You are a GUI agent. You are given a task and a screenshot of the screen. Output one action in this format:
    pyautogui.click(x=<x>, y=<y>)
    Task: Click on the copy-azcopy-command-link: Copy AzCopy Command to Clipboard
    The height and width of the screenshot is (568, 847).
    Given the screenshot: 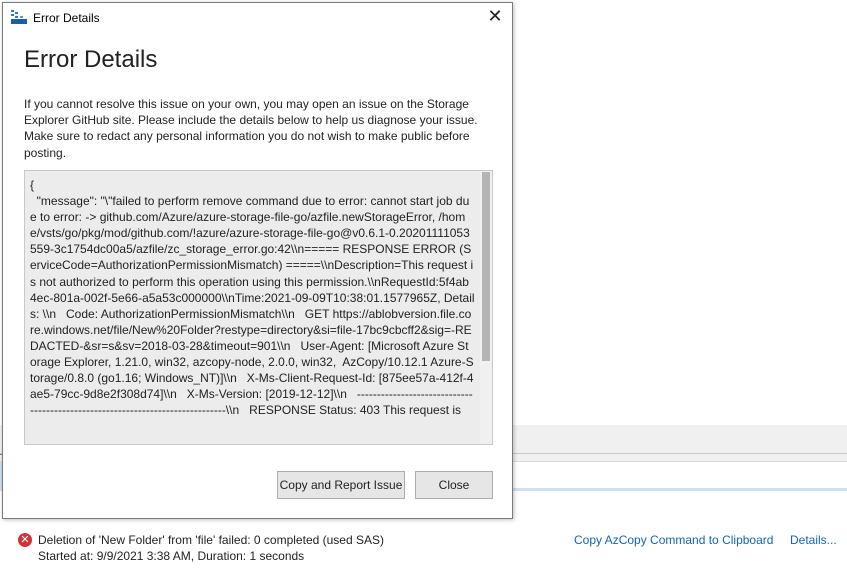 What is the action you would take?
    pyautogui.click(x=673, y=540)
    